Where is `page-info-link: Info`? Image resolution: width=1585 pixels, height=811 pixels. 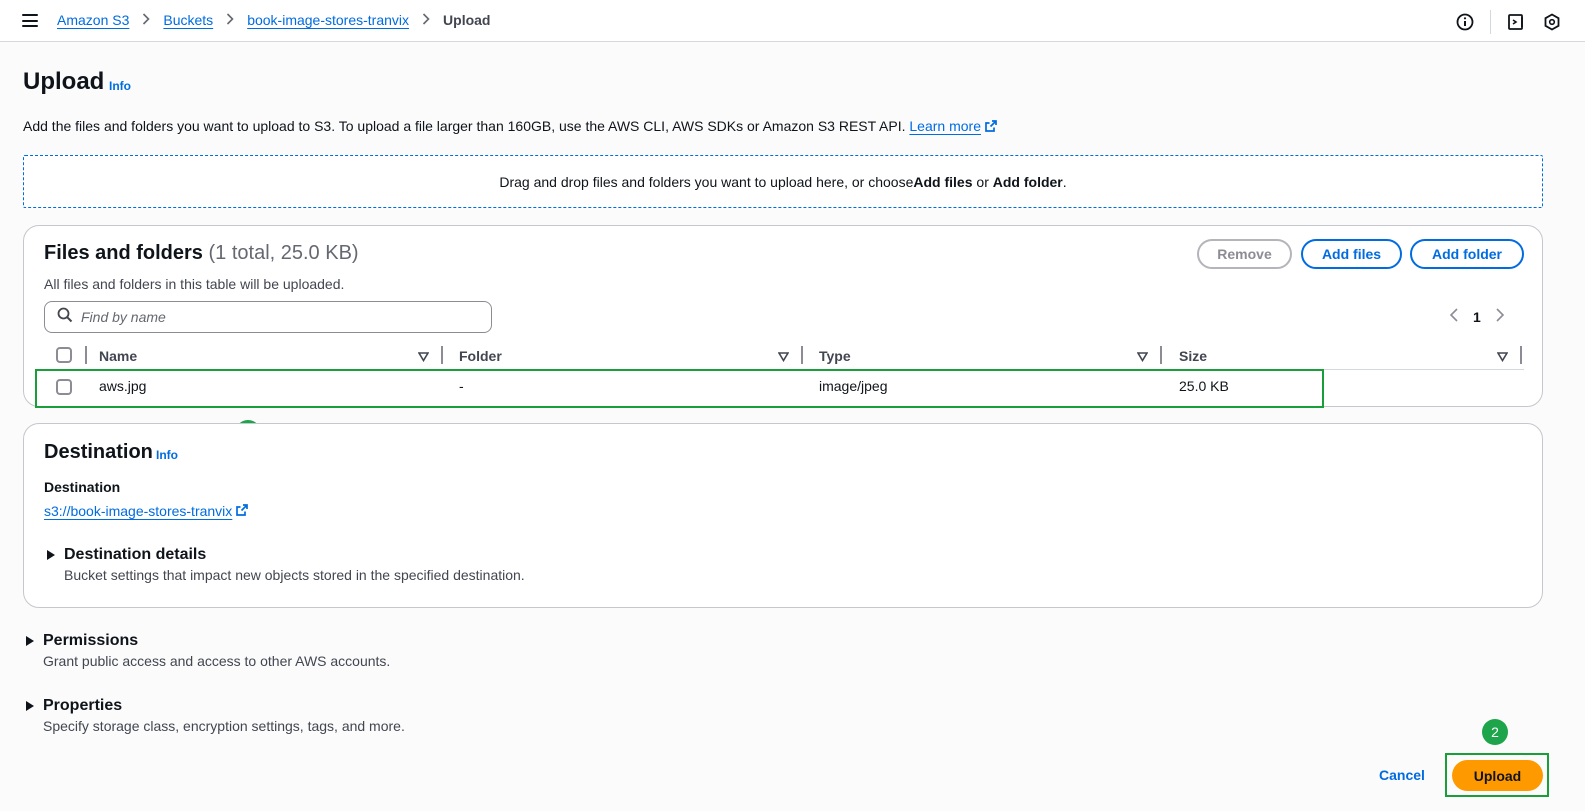
page-info-link: Info is located at coordinates (120, 86).